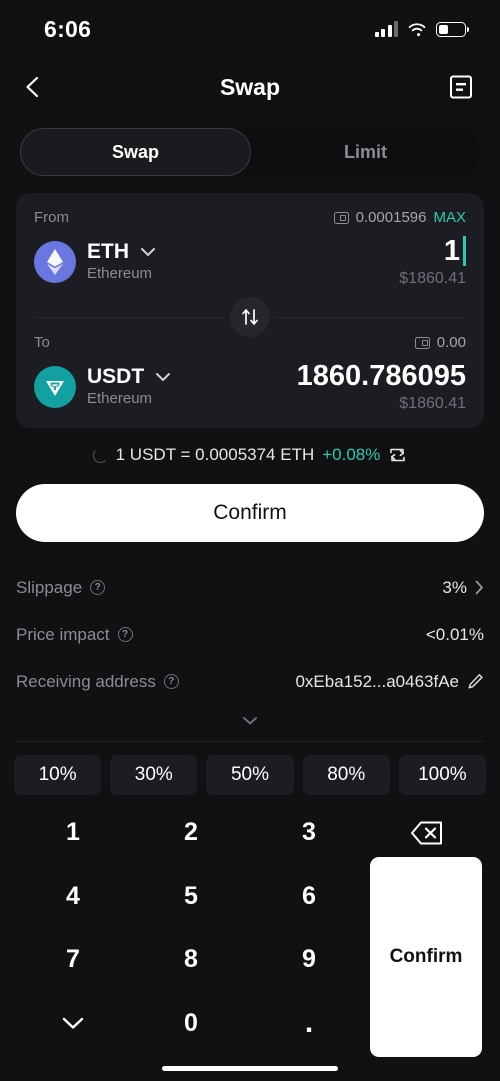 This screenshot has height=1081, width=500. I want to click on confirm-button-label: Confirm, so click(250, 512).